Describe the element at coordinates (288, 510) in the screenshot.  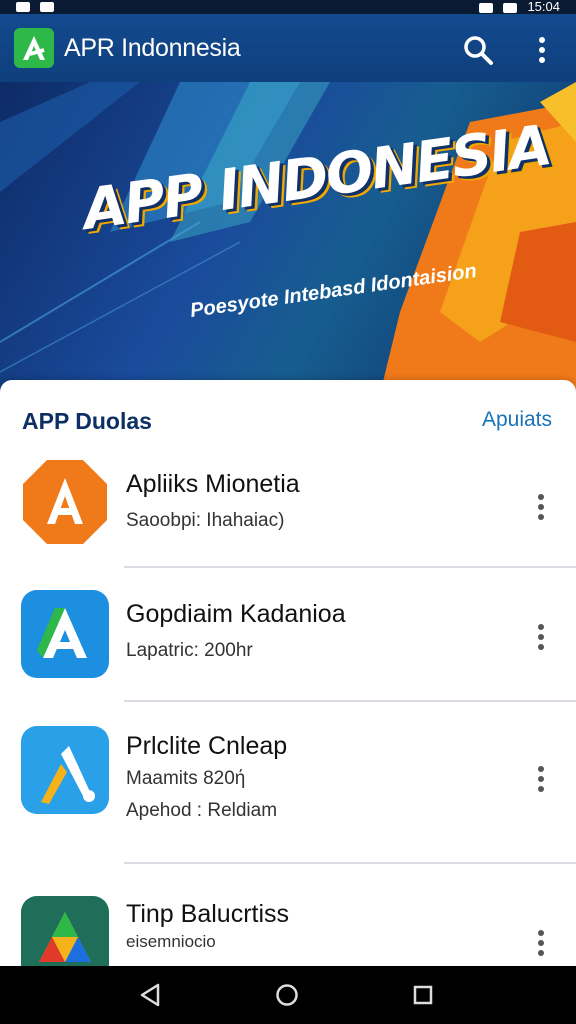
I see `app-list-item: Apliiks Mionetia Saoobpi: Ihahaiac)` at that location.